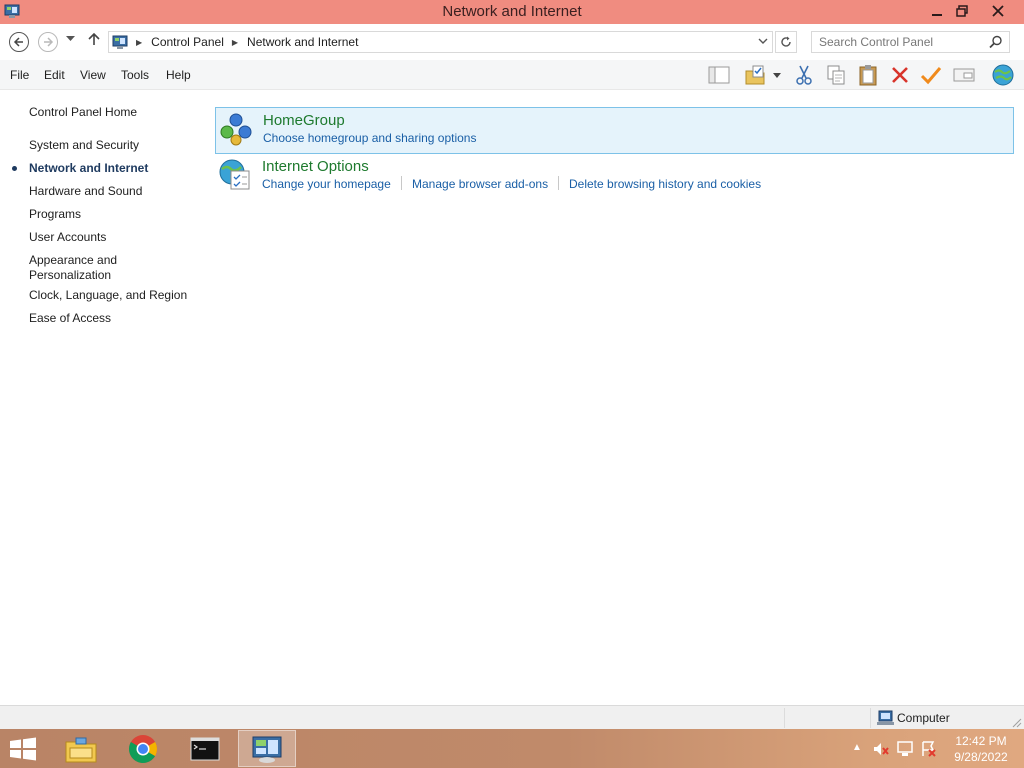 This screenshot has height=768, width=1024. Describe the element at coordinates (512, 748) in the screenshot. I see `taskbar: ▲ 12:42 PM 9/28/2022` at that location.